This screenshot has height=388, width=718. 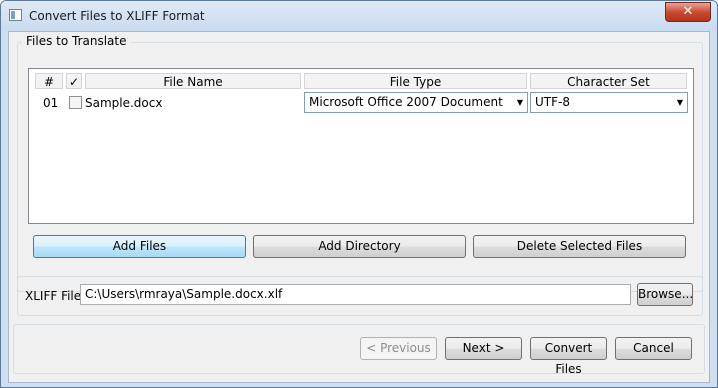 What do you see at coordinates (117, 16) in the screenshot?
I see `window-title: Convert Files to XLIFF Format` at bounding box center [117, 16].